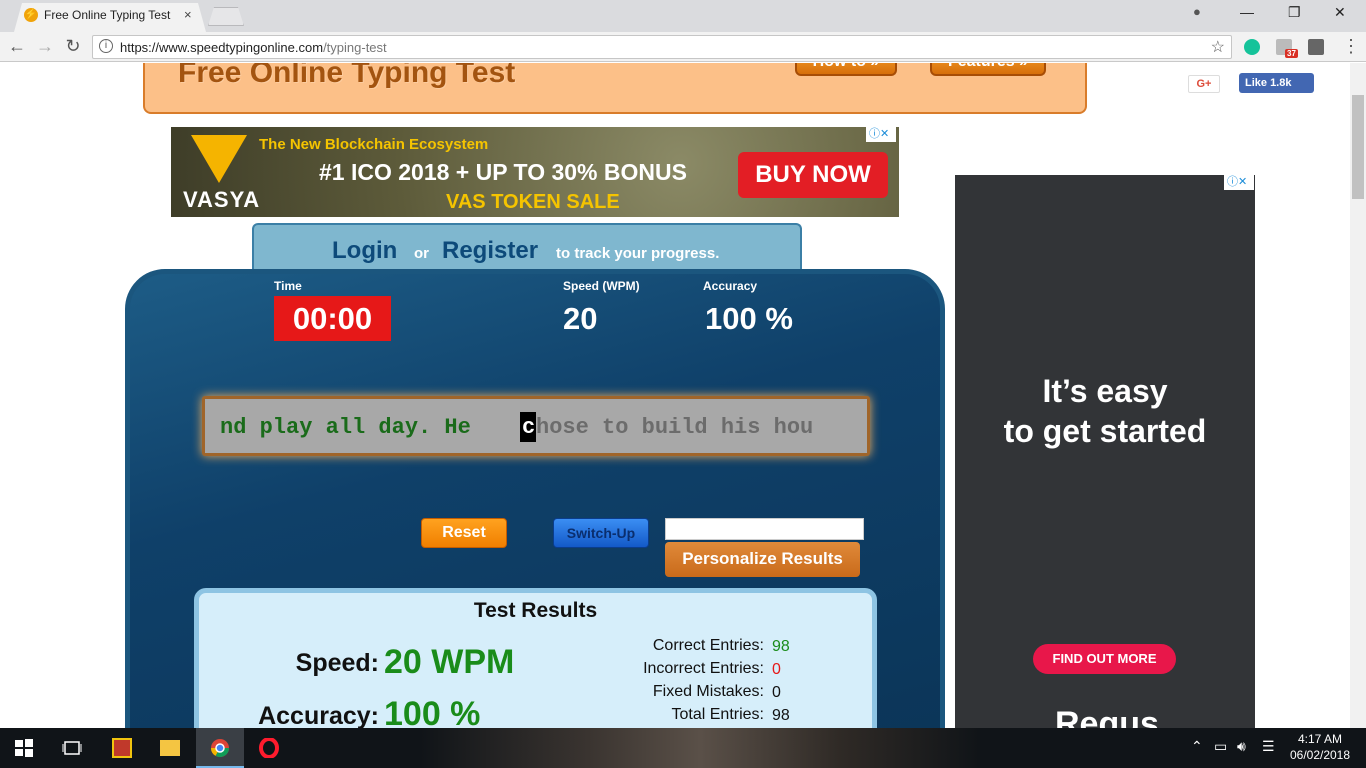 The image size is (1366, 768). Describe the element at coordinates (1294, 12) in the screenshot. I see `restore-button: ❐` at that location.